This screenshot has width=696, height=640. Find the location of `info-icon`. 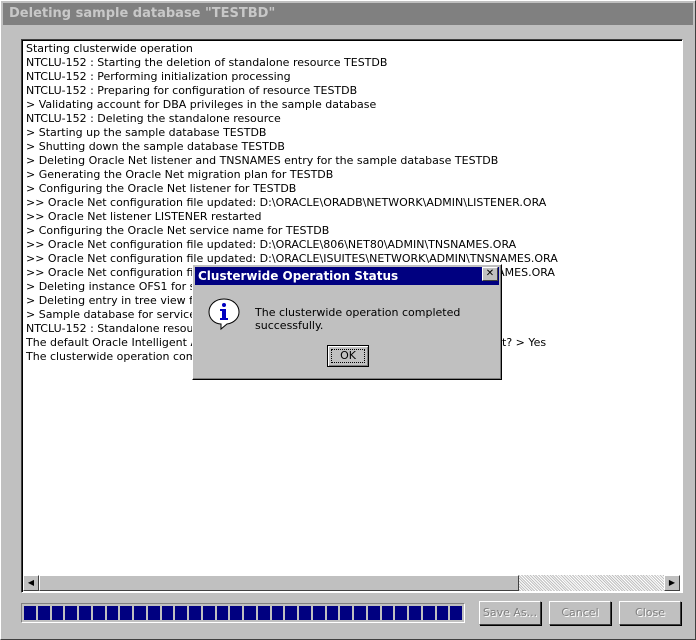

info-icon is located at coordinates (224, 315).